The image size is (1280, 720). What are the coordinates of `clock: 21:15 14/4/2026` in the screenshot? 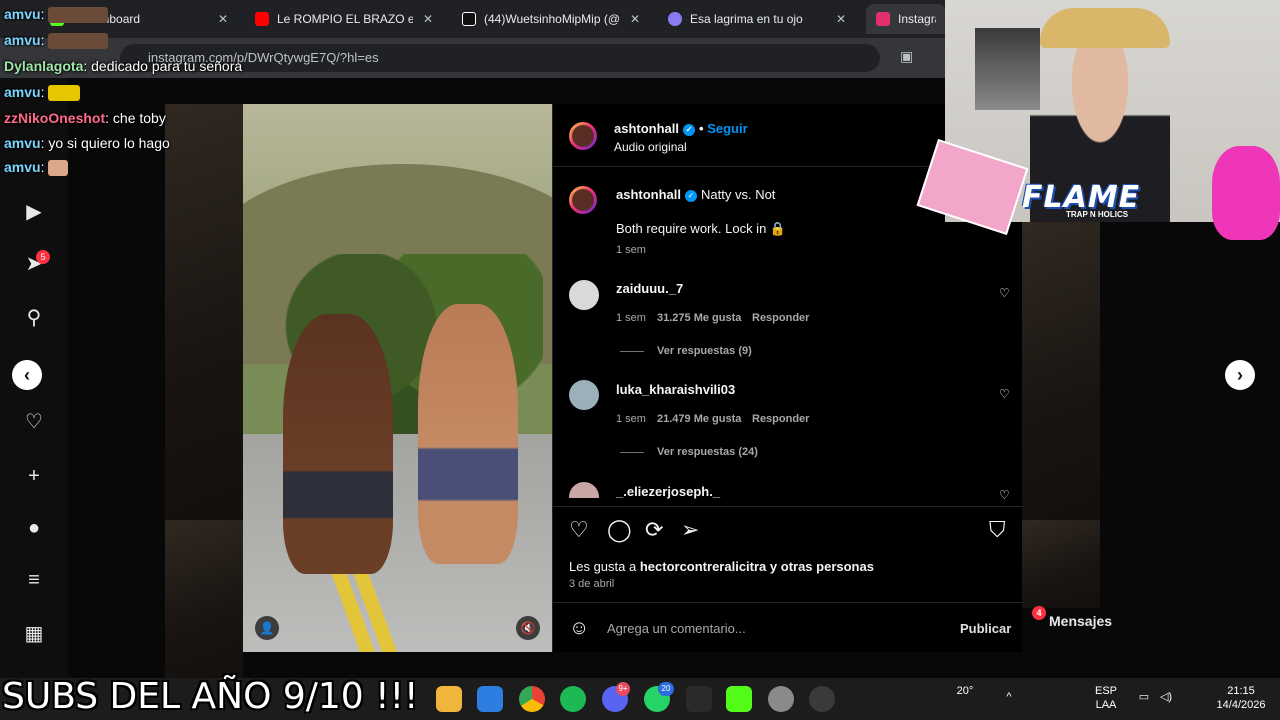 It's located at (1241, 698).